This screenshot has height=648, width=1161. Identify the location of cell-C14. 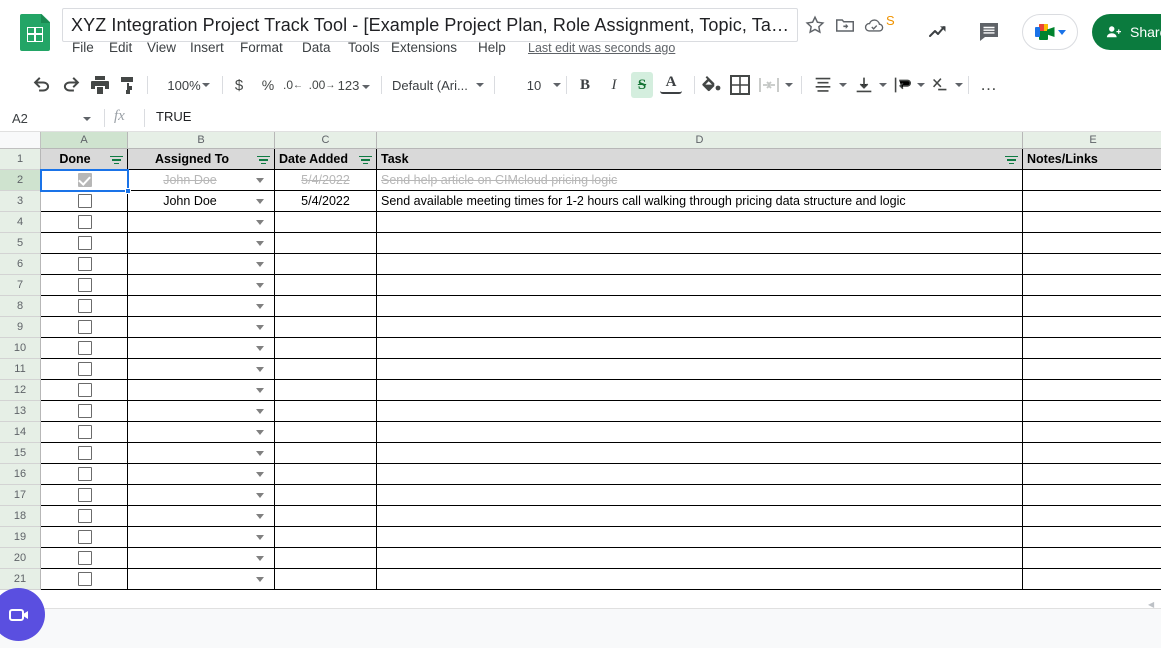
(326, 432).